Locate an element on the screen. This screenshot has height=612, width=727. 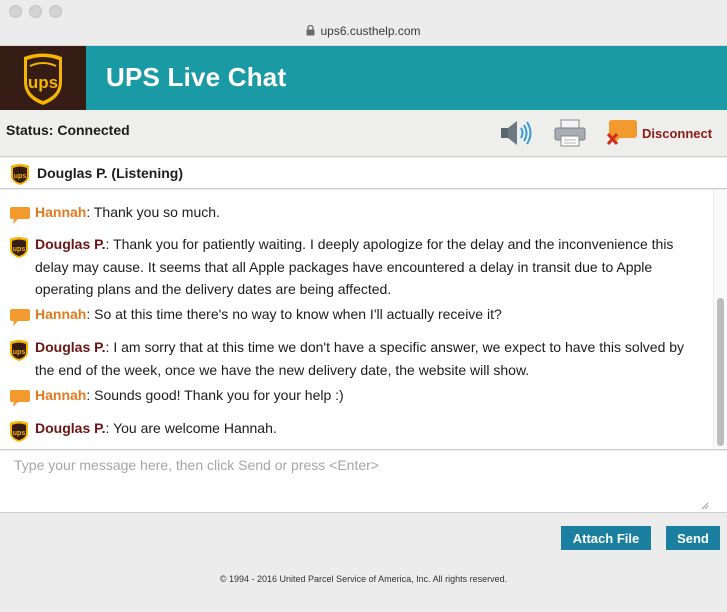
ups-shield-logo: ups is located at coordinates (43, 79).